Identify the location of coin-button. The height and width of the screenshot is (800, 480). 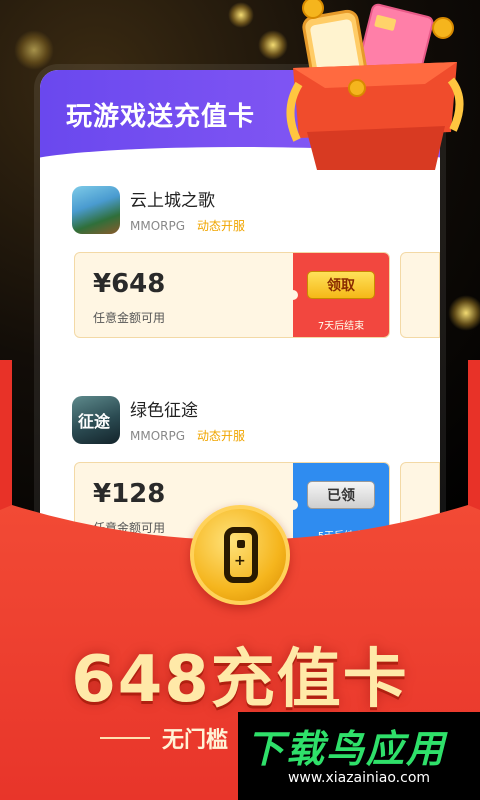
(240, 555).